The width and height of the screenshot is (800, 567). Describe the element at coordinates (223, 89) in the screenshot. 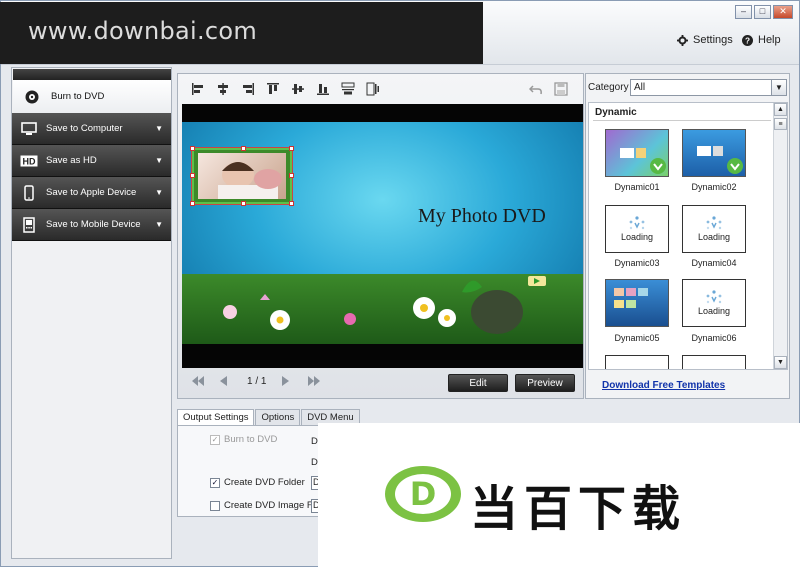

I see `align-center-button` at that location.